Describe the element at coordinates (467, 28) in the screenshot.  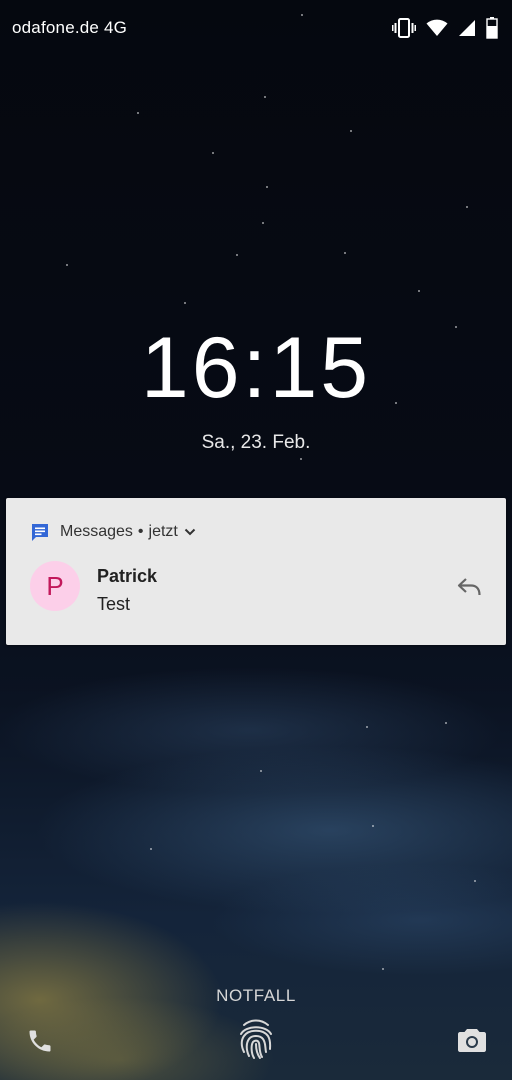
I see `cell-signal-icon` at that location.